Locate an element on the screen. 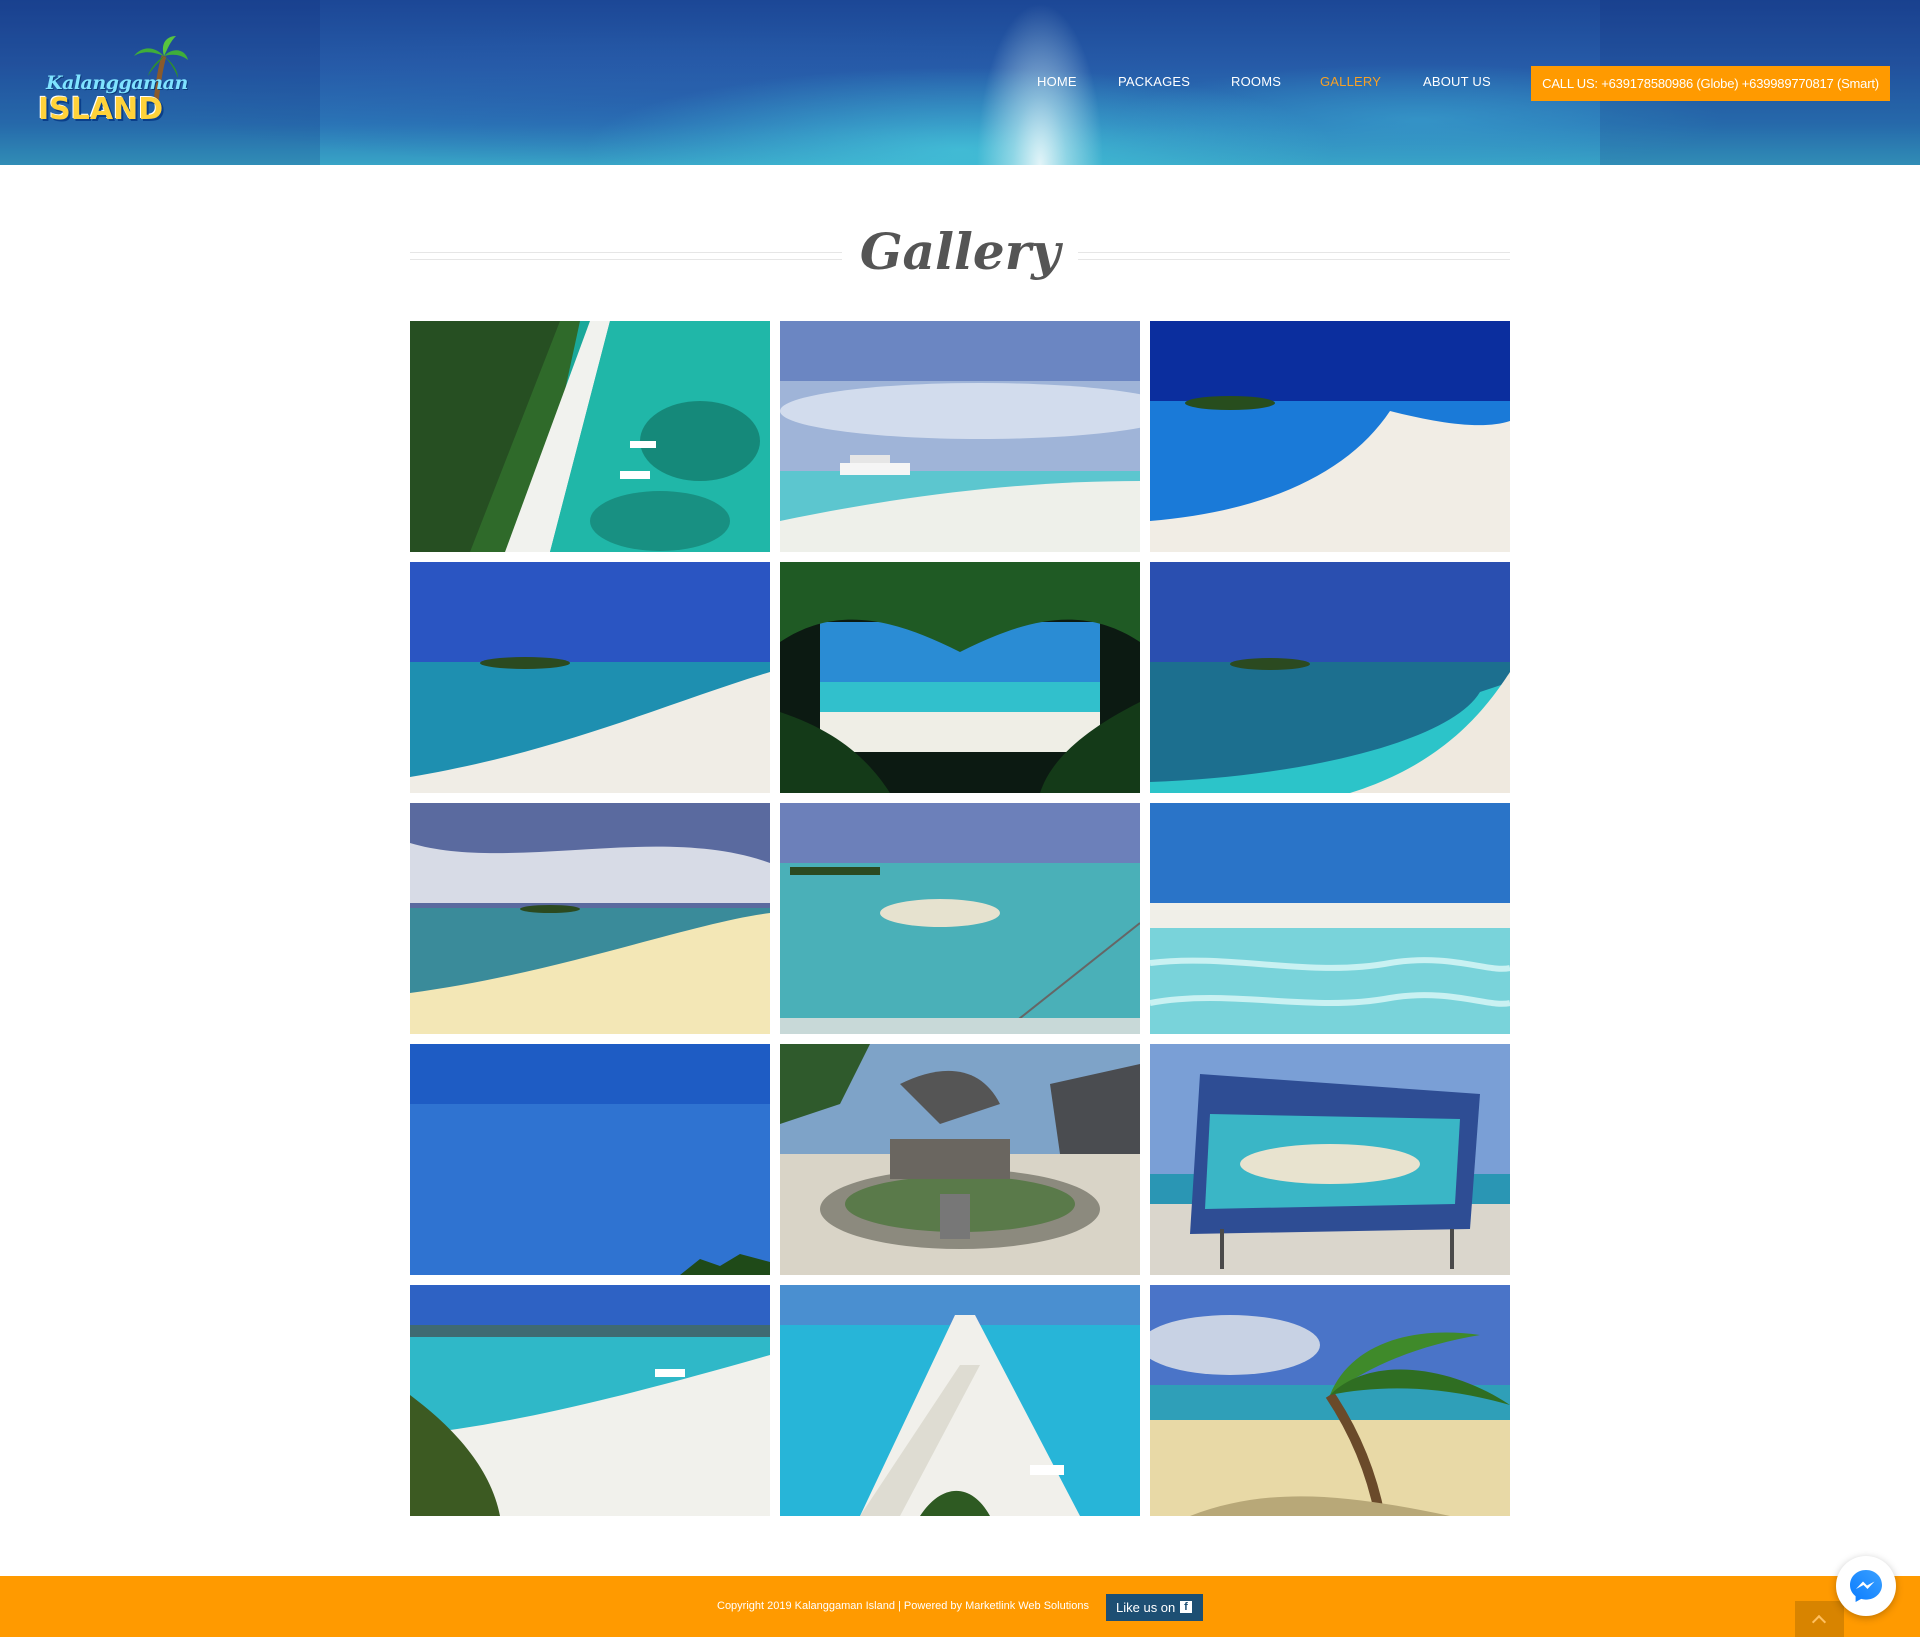 The height and width of the screenshot is (1637, 1920). logo-script-text: Kalanggaman is located at coordinates (117, 83).